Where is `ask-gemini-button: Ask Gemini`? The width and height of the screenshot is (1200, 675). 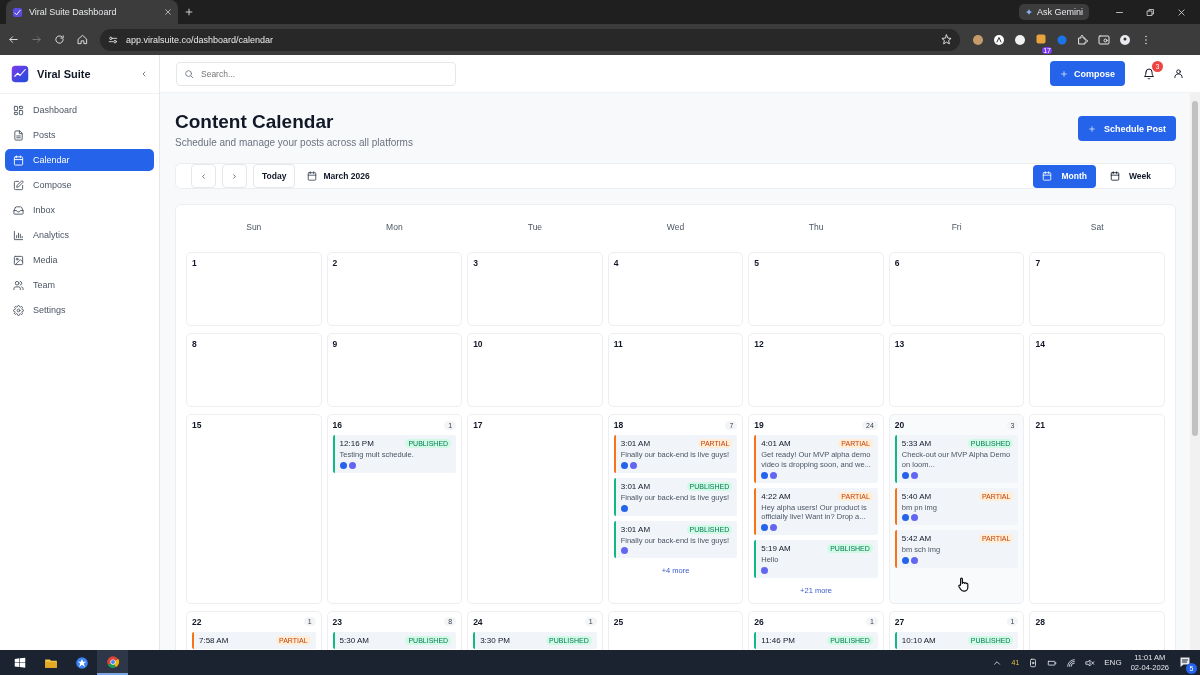
ask-gemini-button: Ask Gemini is located at coordinates (1054, 12).